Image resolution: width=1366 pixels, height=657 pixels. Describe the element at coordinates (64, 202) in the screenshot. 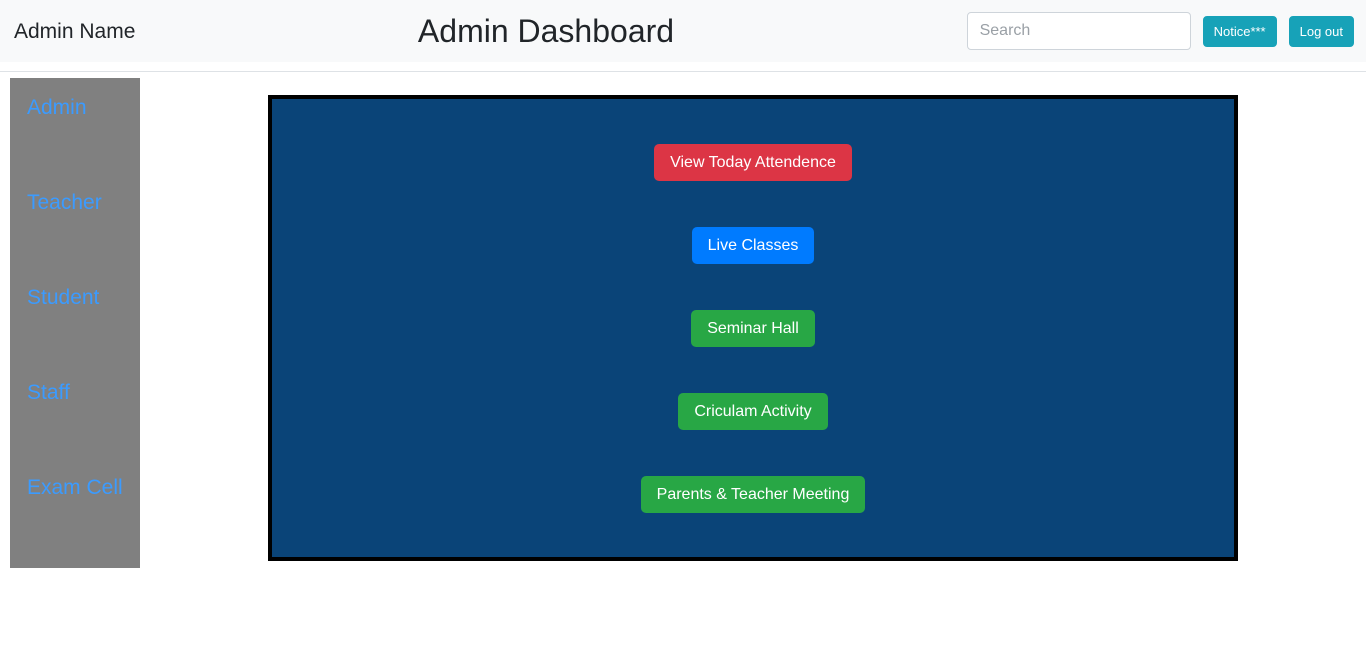

I see `sidebar-item-teacher: Teacher` at that location.